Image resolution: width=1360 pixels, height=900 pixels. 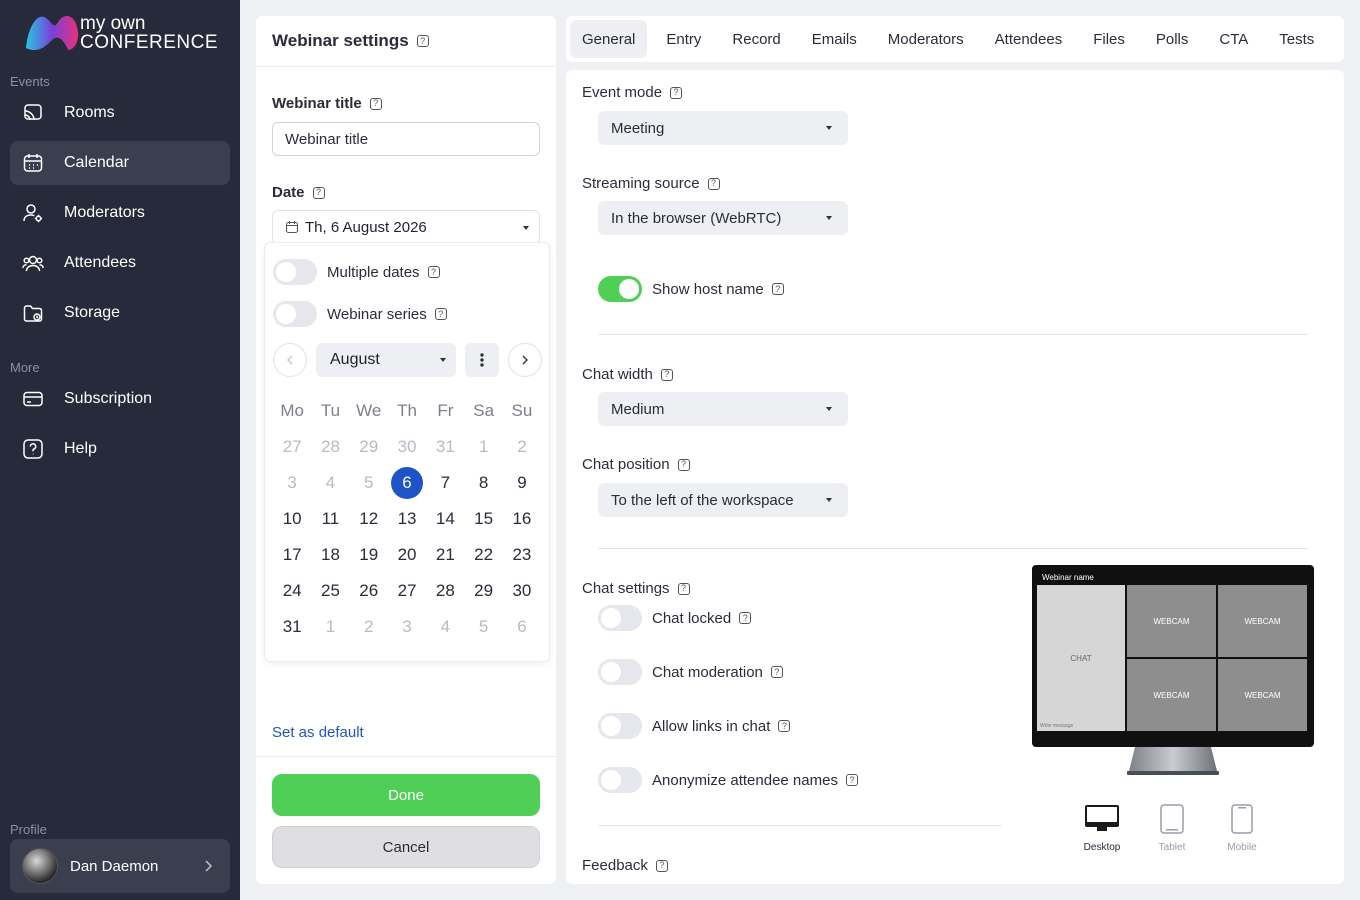 What do you see at coordinates (407, 555) in the screenshot?
I see `calendar-day: 20` at bounding box center [407, 555].